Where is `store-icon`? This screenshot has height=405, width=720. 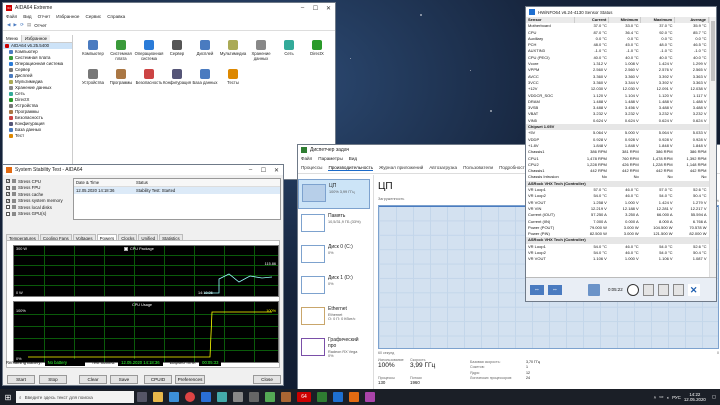 store-icon is located at coordinates (206, 397).